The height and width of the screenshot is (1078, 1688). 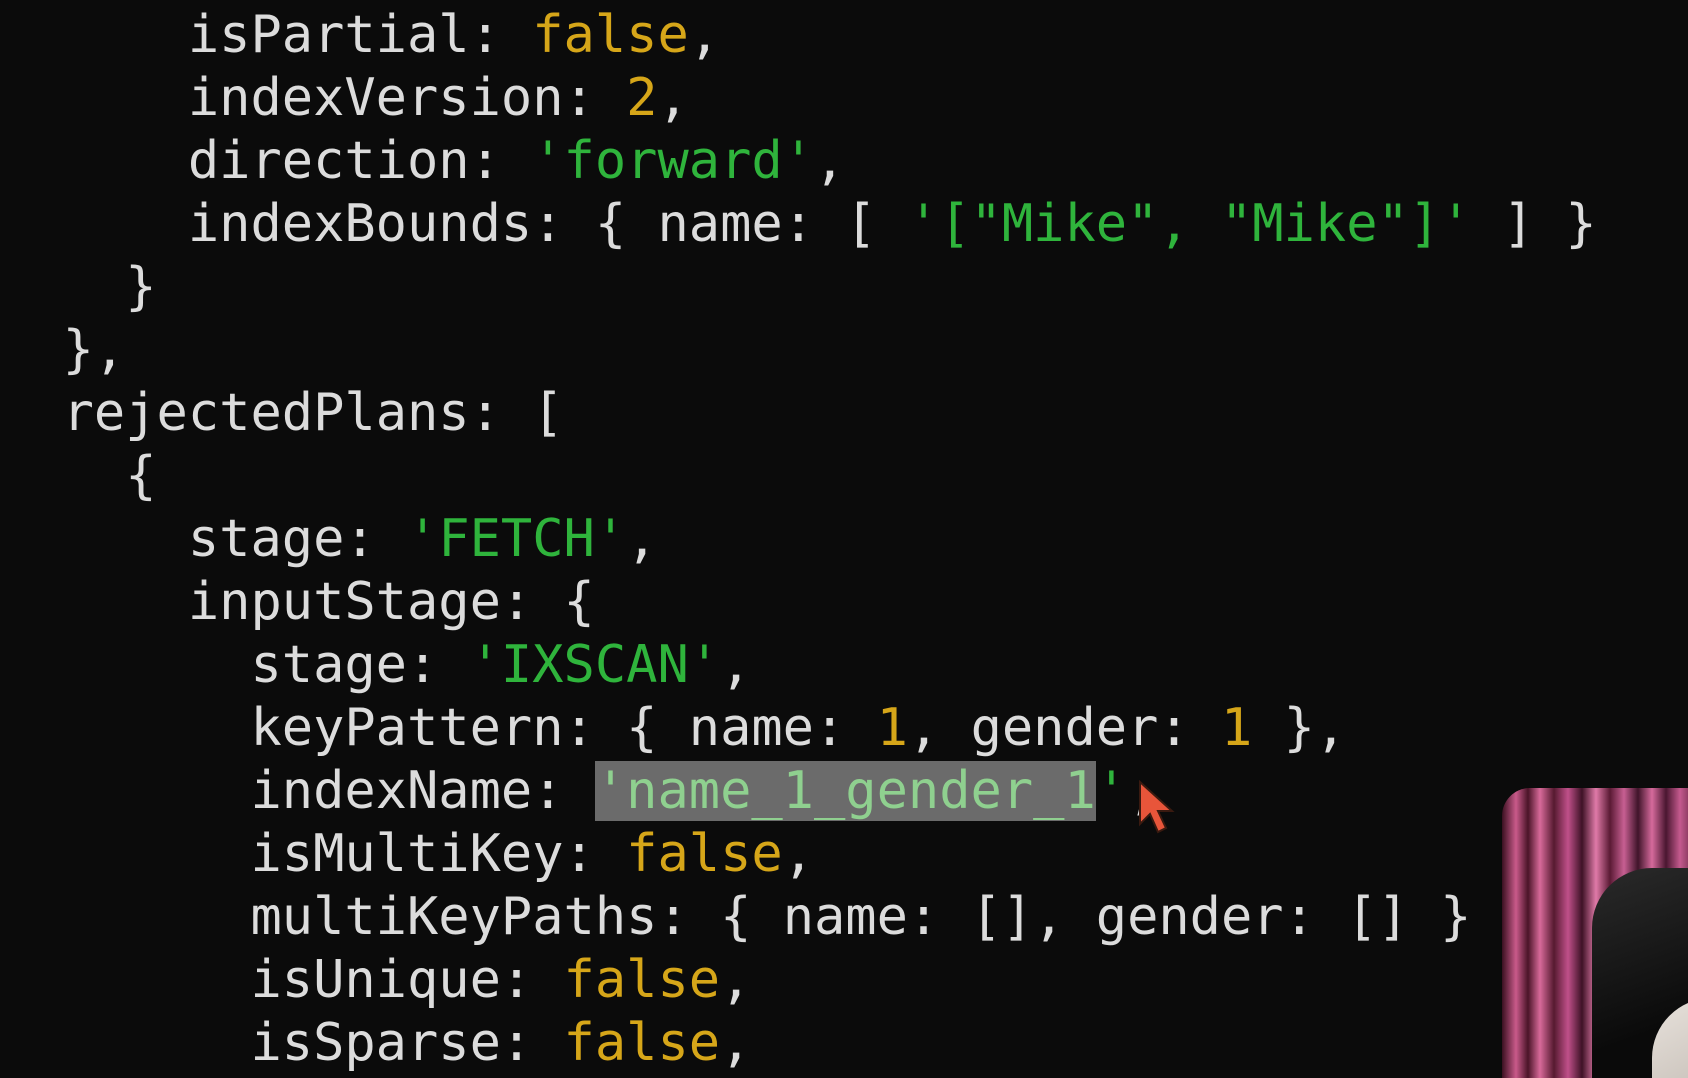 What do you see at coordinates (1001, 917) in the screenshot?
I see `code-token: : [],` at bounding box center [1001, 917].